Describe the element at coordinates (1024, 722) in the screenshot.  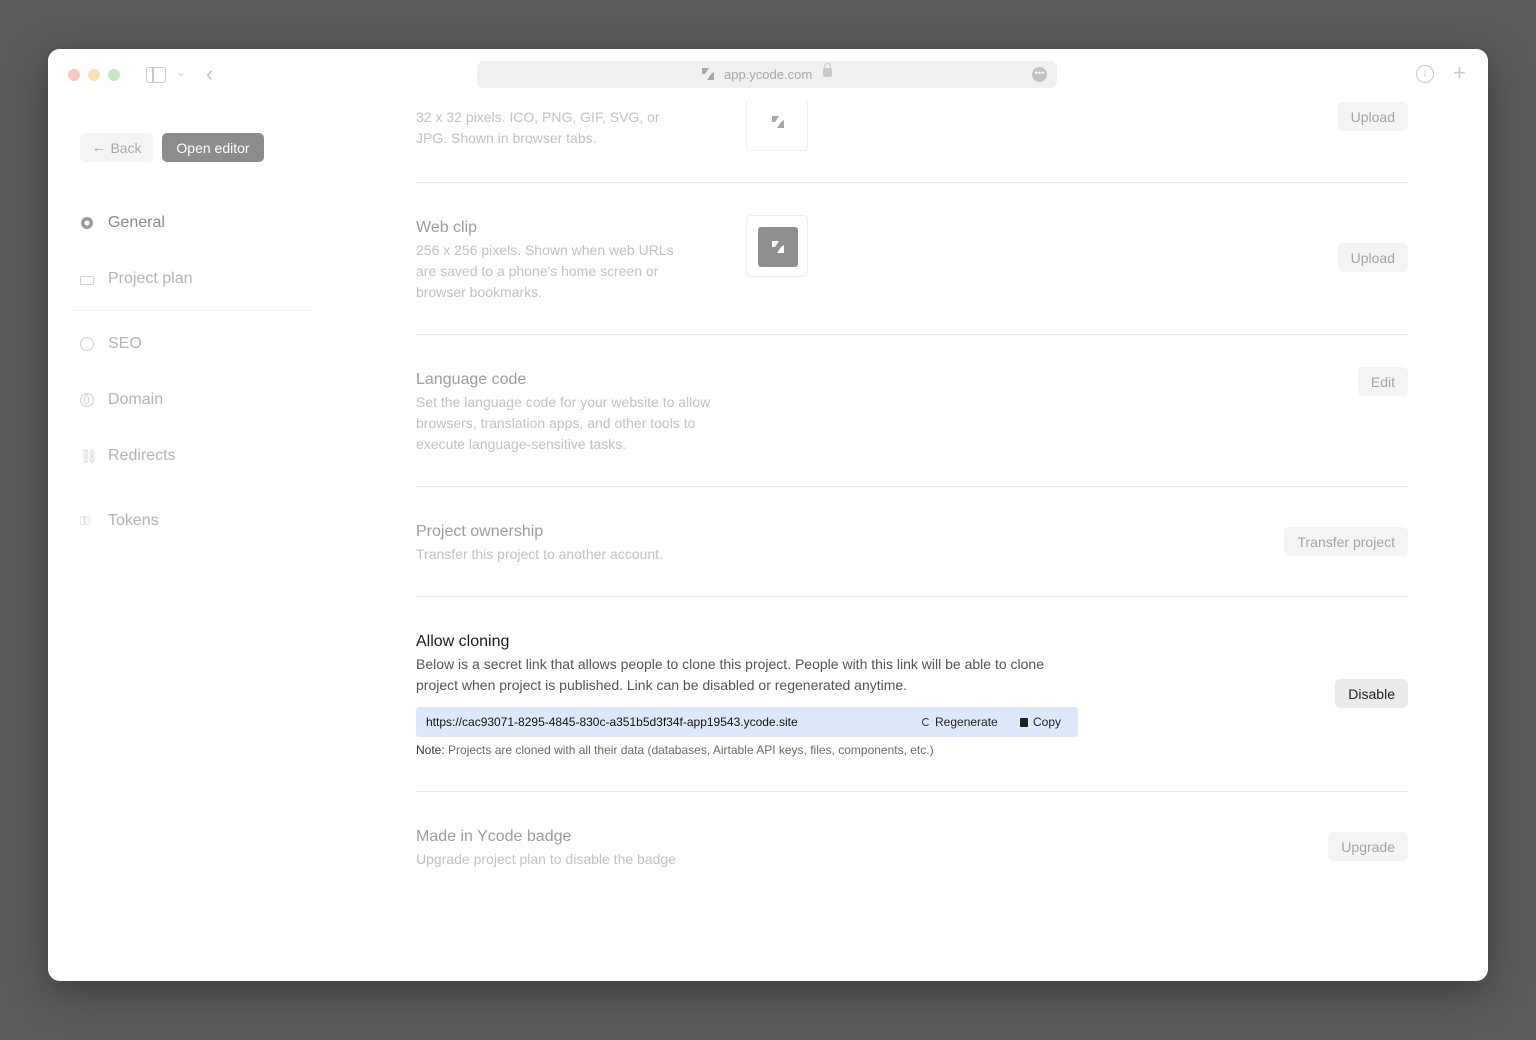
I see `clipboard-icon` at that location.